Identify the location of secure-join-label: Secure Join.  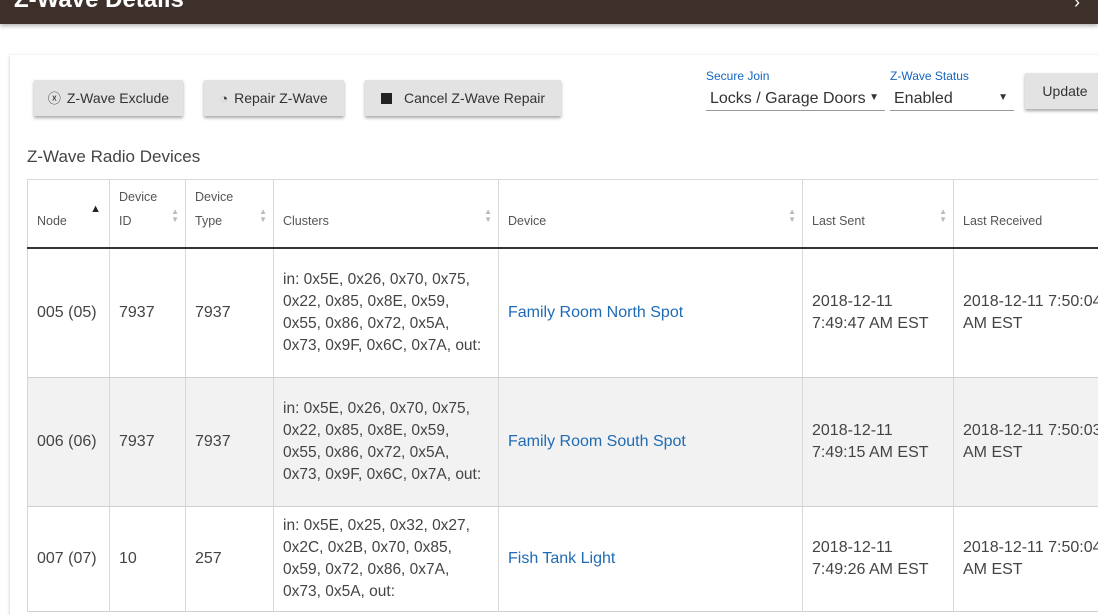
(737, 76).